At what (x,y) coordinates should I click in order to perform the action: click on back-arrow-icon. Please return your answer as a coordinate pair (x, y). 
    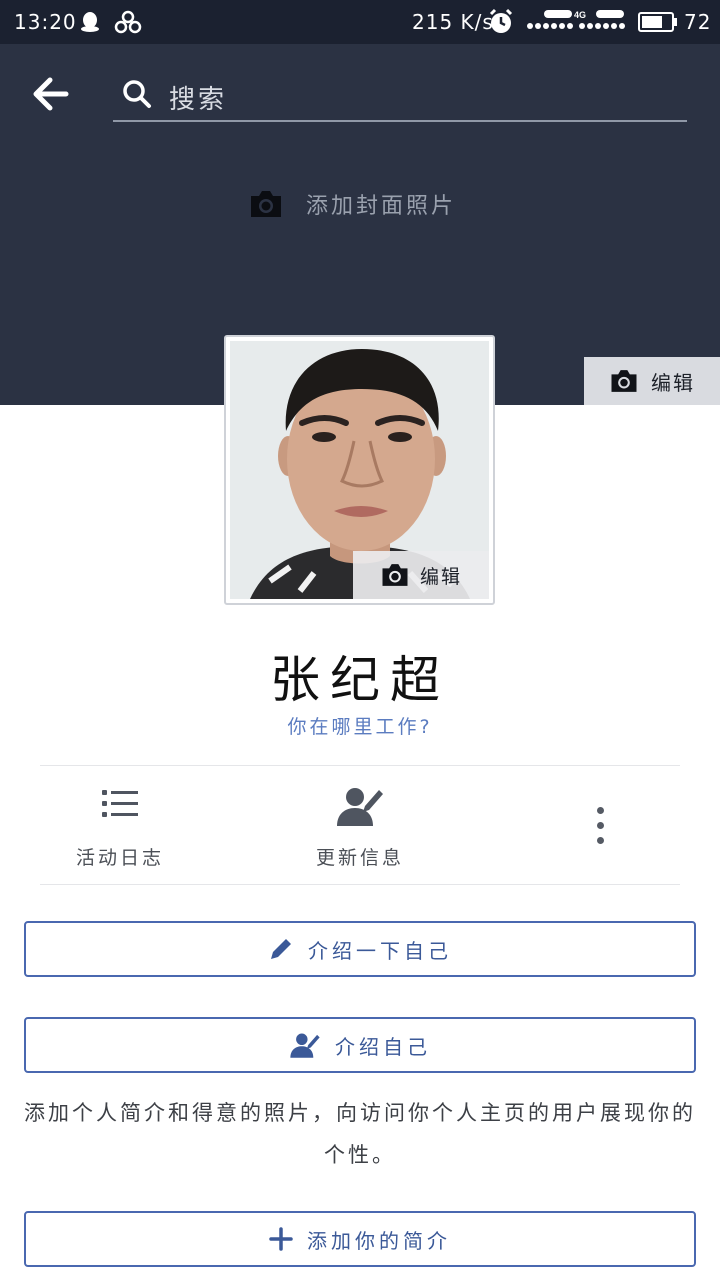
    Looking at the image, I should click on (51, 94).